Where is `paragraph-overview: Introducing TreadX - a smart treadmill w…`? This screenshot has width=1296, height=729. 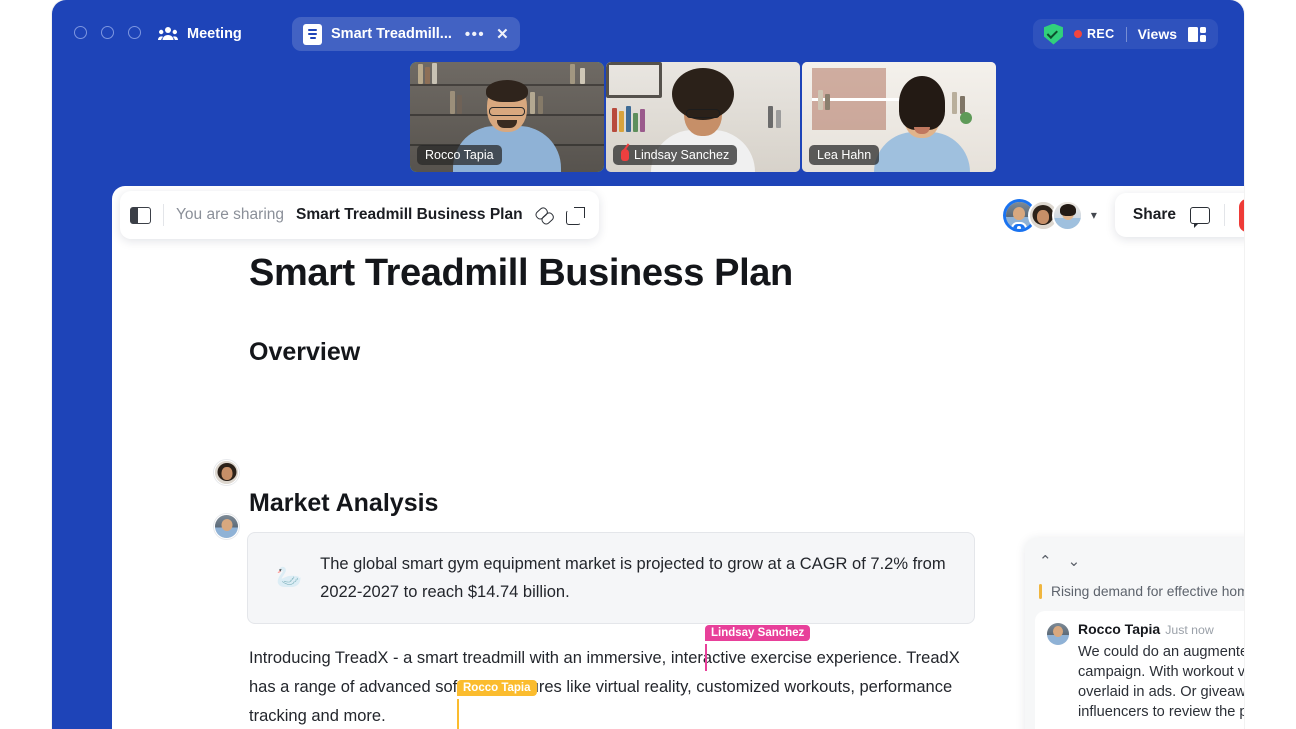
paragraph-overview: Introducing TreadX - a smart treadmill w… is located at coordinates (604, 687).